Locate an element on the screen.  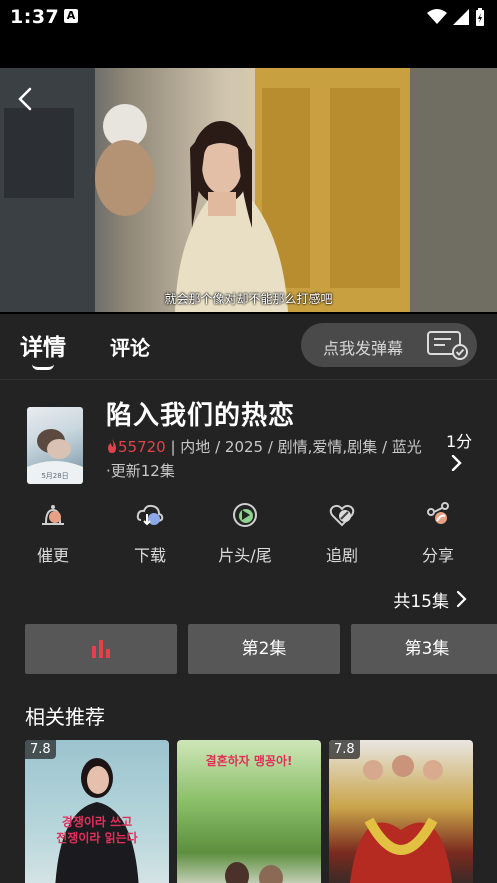
episode-3-button: 第3集 is located at coordinates (424, 649).